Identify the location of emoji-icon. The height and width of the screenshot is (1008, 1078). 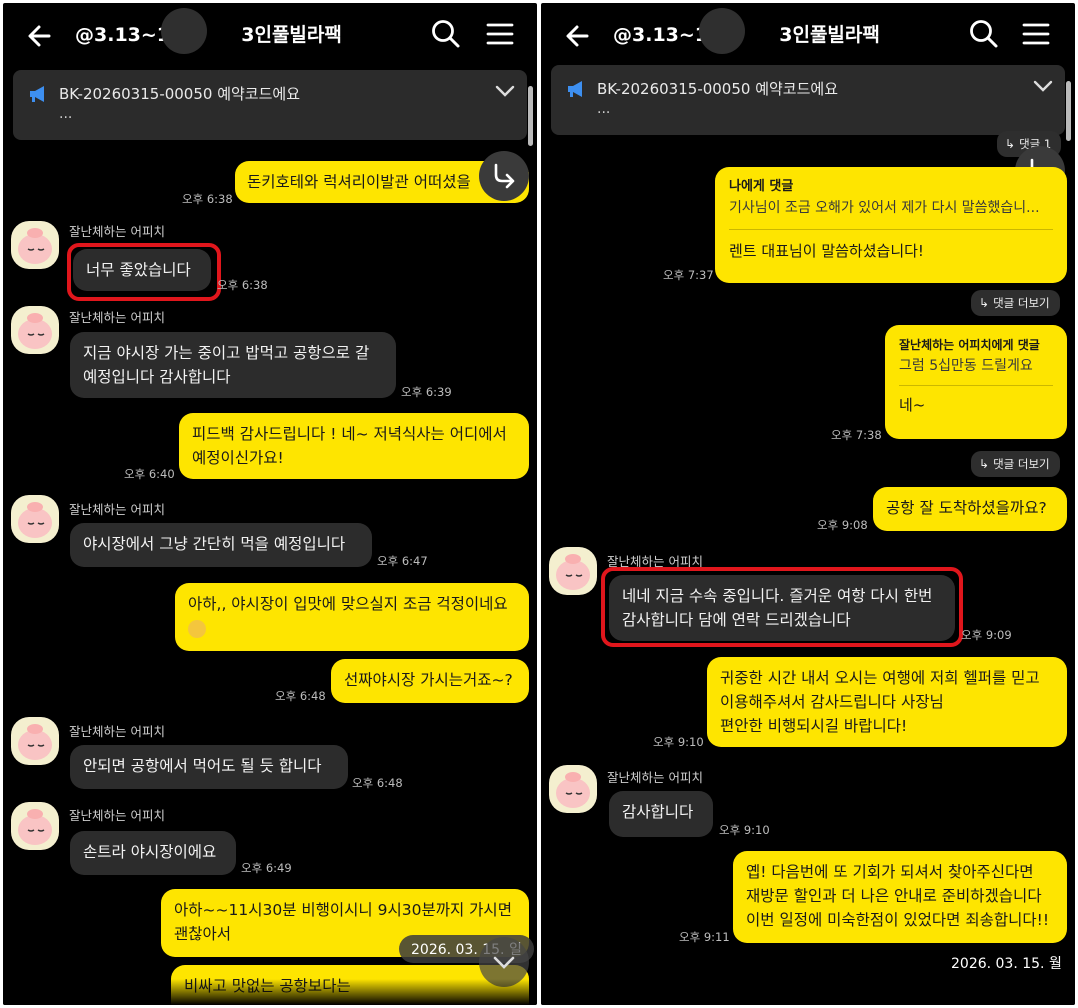
(197, 628).